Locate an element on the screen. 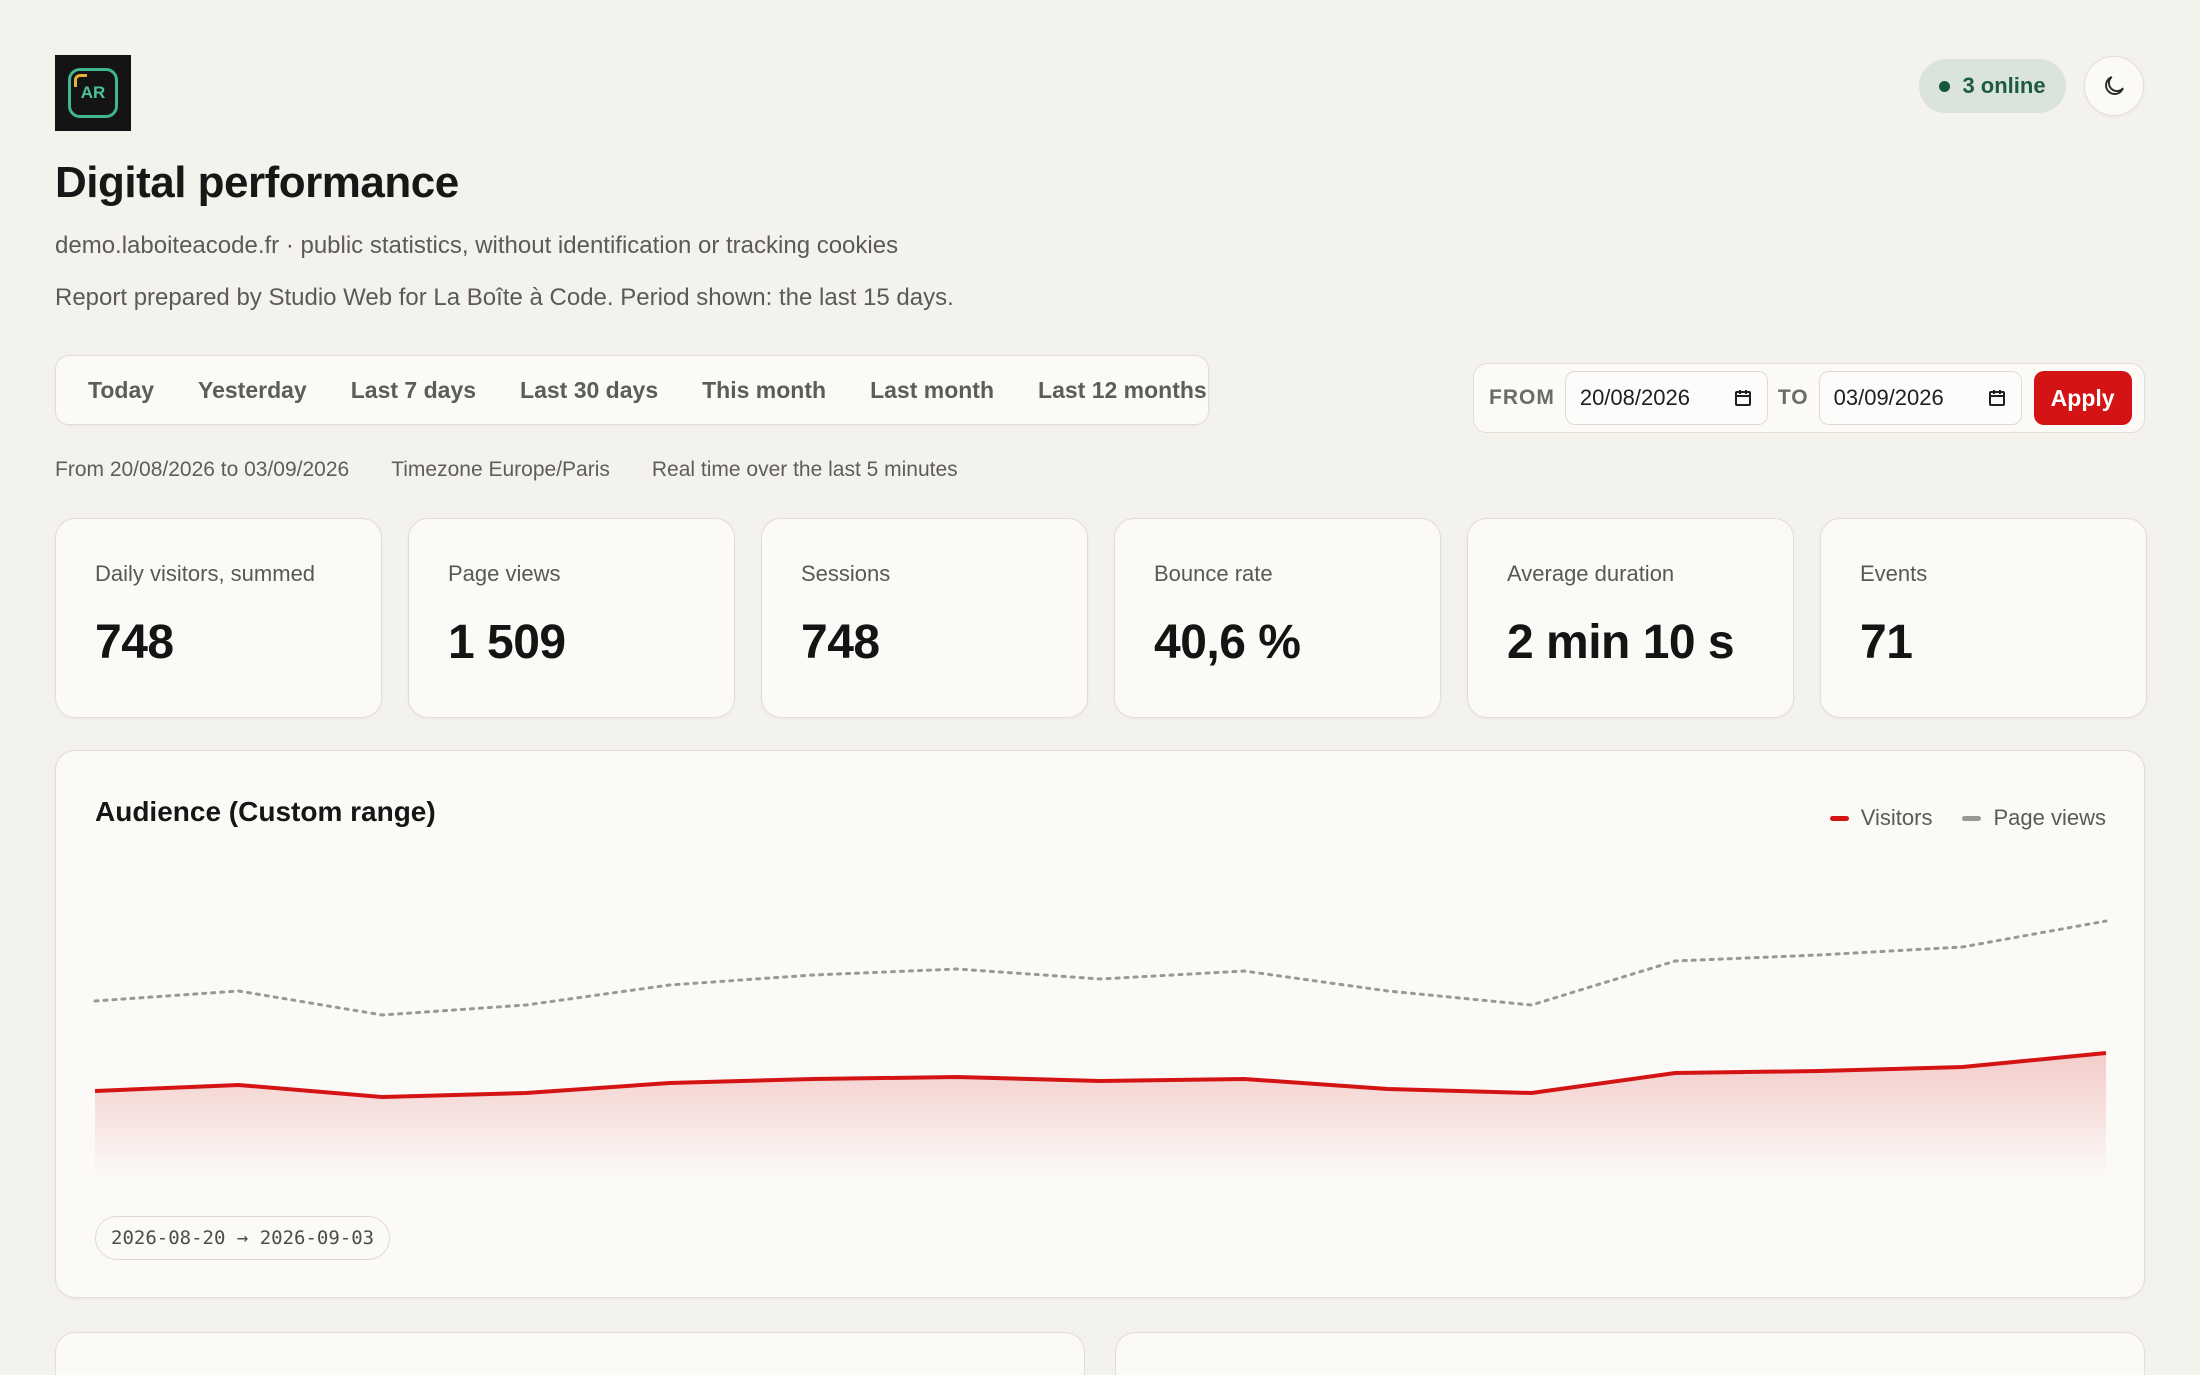 The image size is (2200, 1375). legend-label: Visitors is located at coordinates (1896, 817).